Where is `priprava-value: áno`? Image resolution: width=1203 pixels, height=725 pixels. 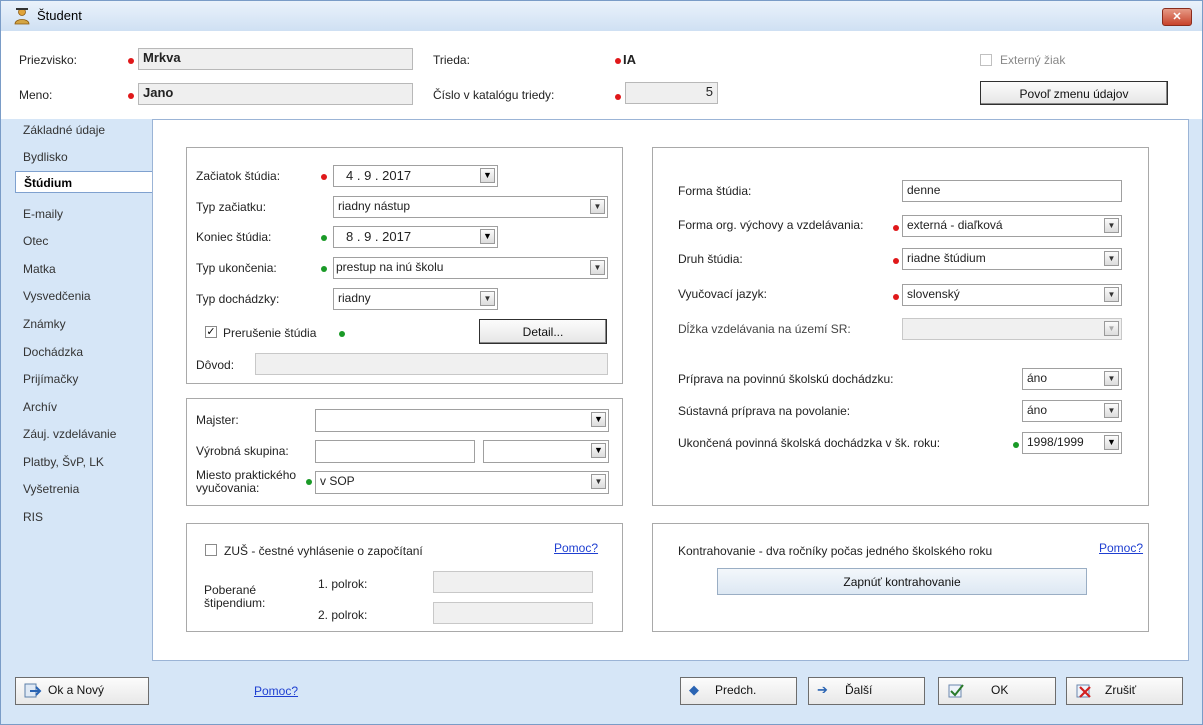
priprava-value: áno is located at coordinates (1037, 378).